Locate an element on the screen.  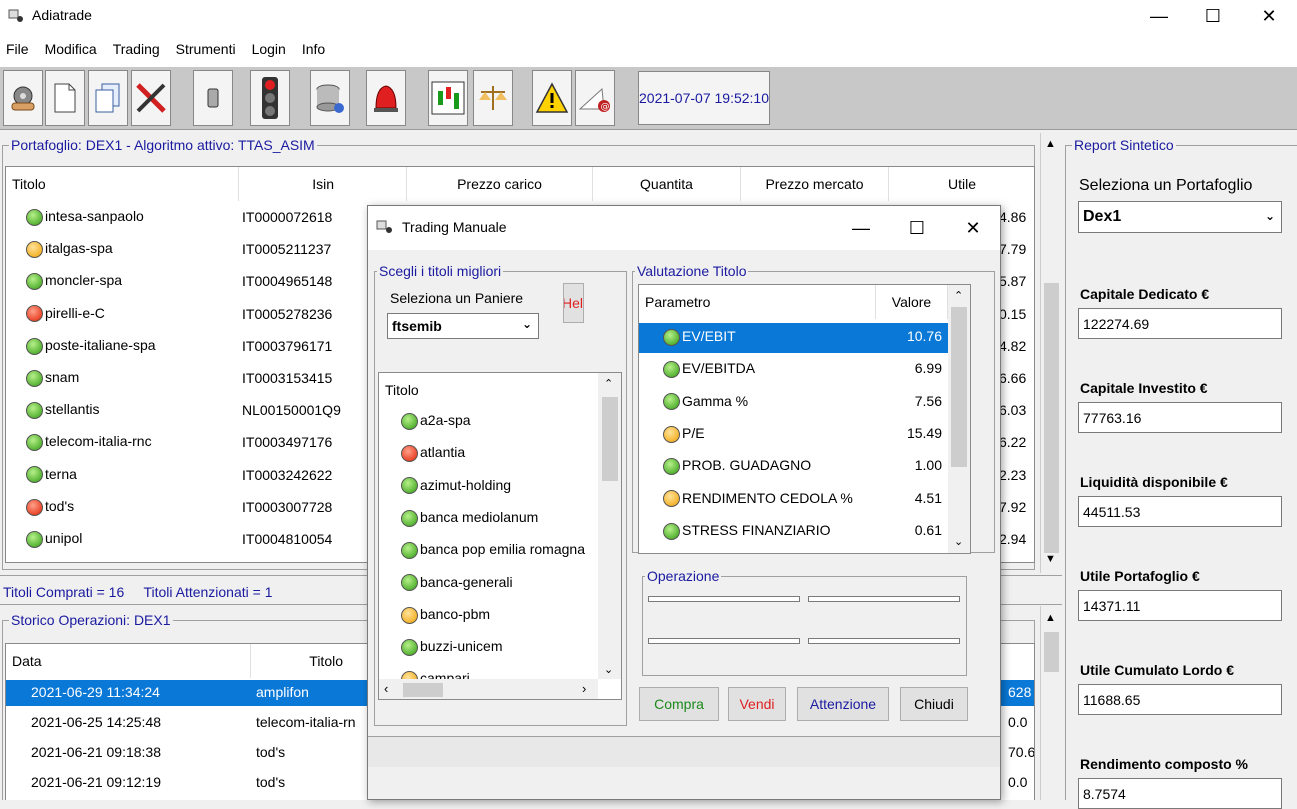
help-button: Hel is located at coordinates (573, 303).